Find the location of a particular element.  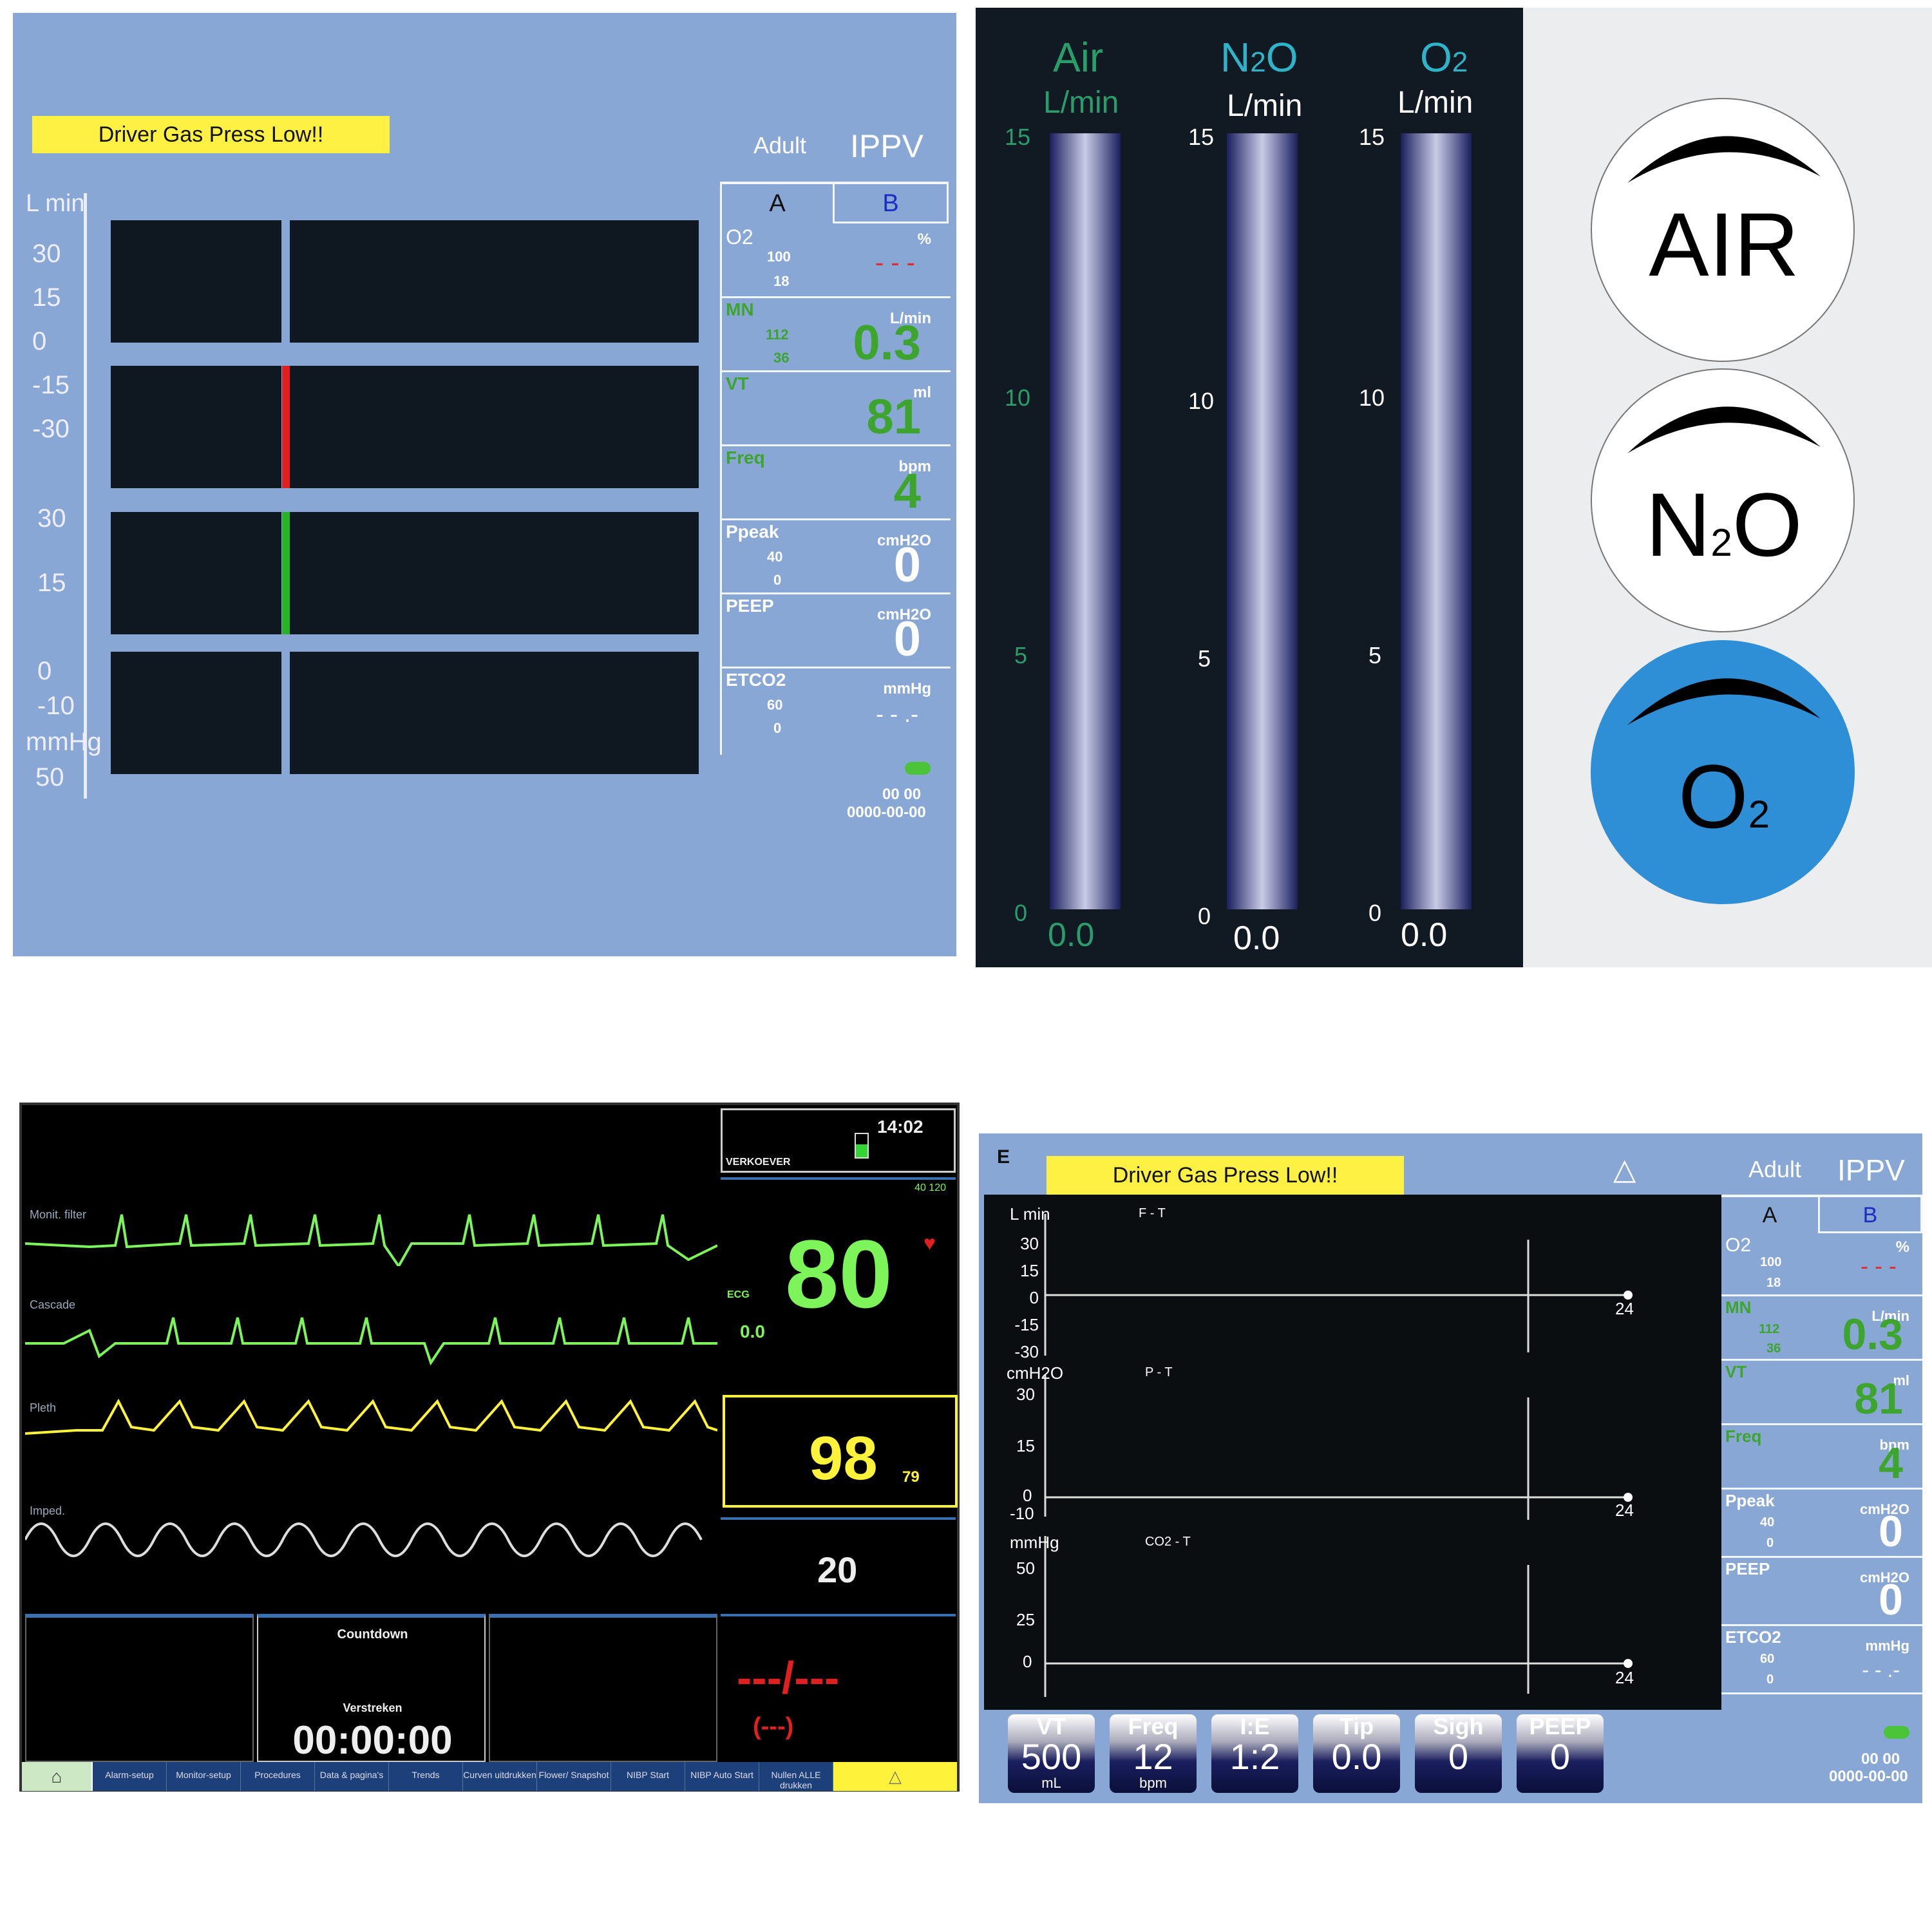

bell-icon: △ is located at coordinates (1624, 1168).